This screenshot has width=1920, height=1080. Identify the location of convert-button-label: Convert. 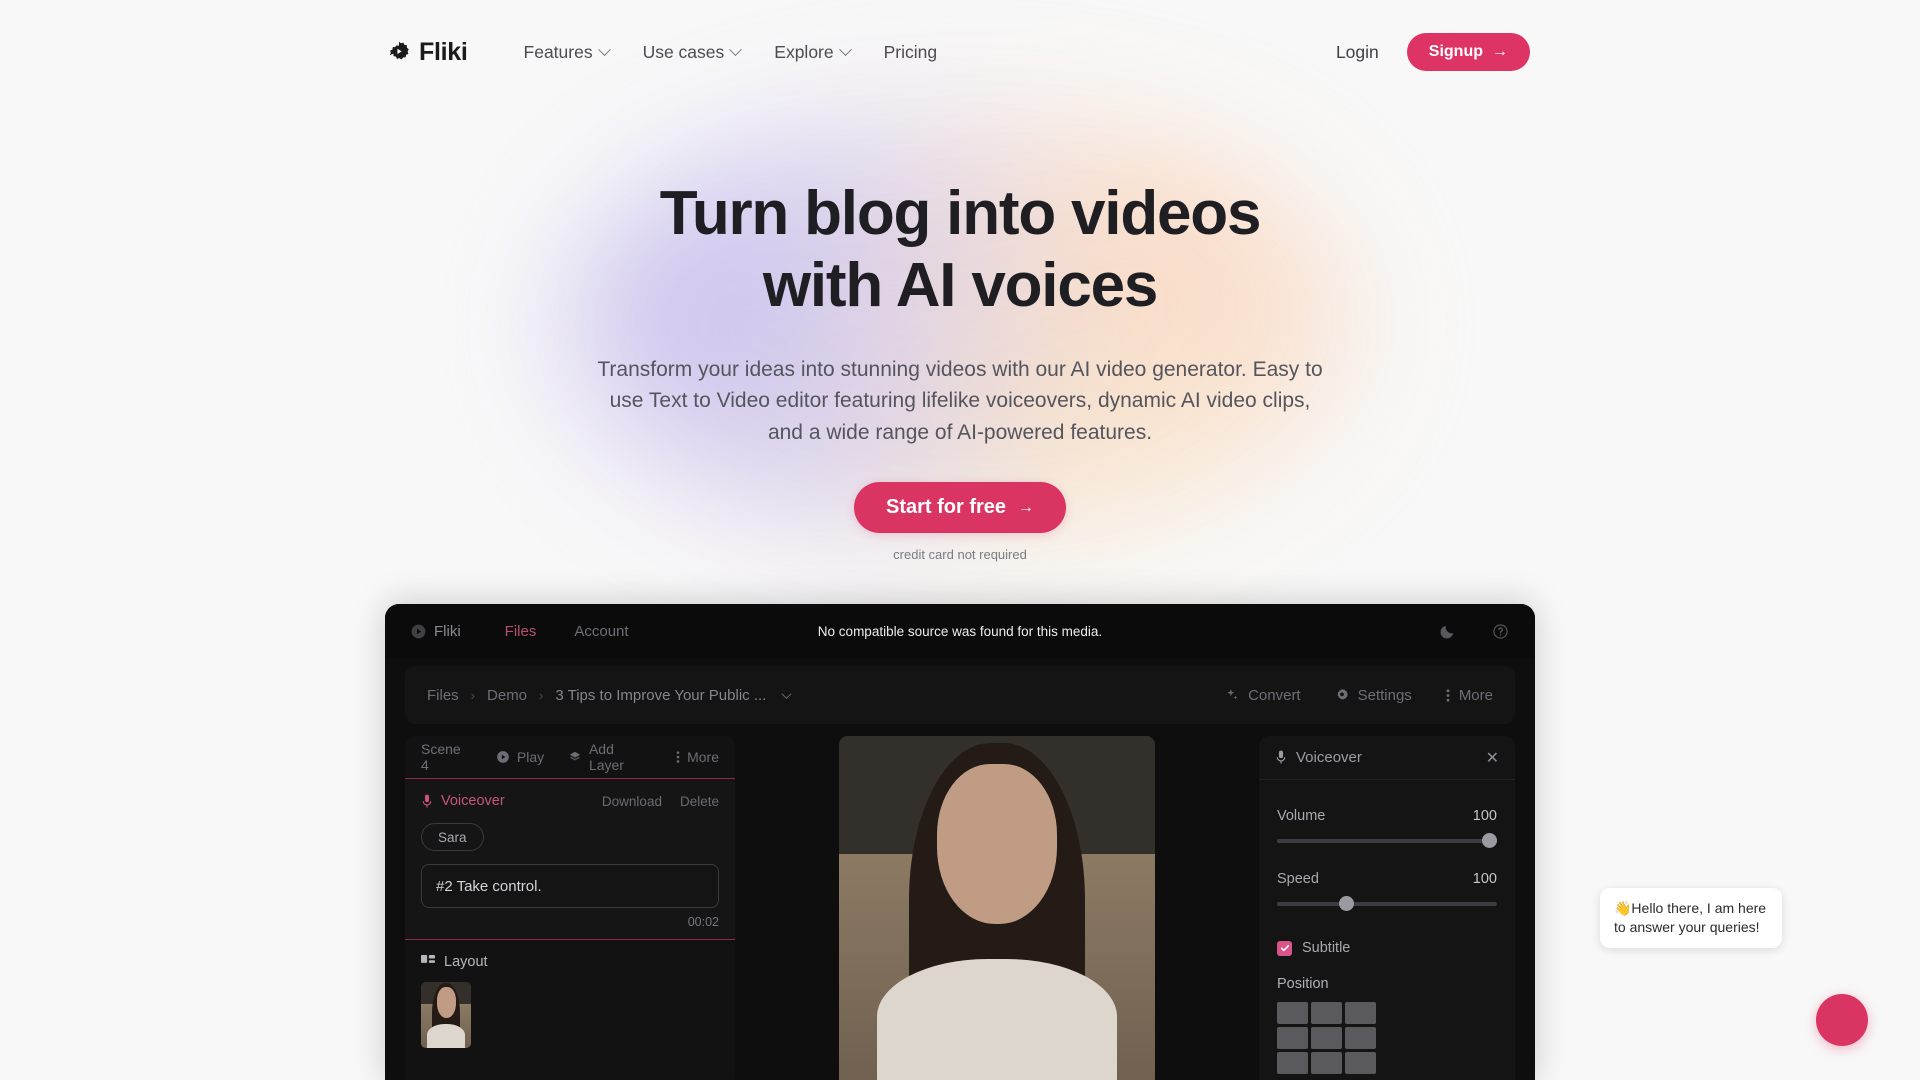
(1274, 695).